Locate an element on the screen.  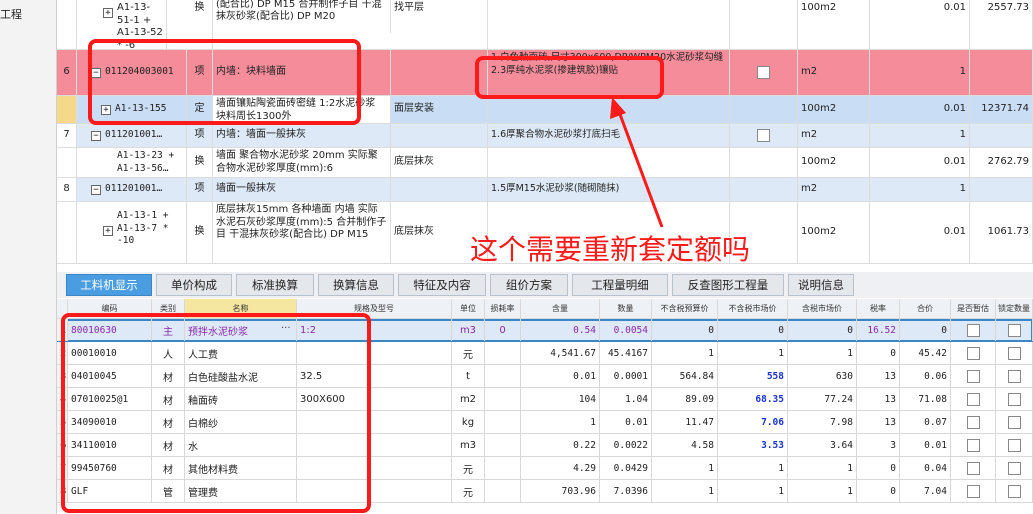
row-position: 面层安装 is located at coordinates (439, 109).